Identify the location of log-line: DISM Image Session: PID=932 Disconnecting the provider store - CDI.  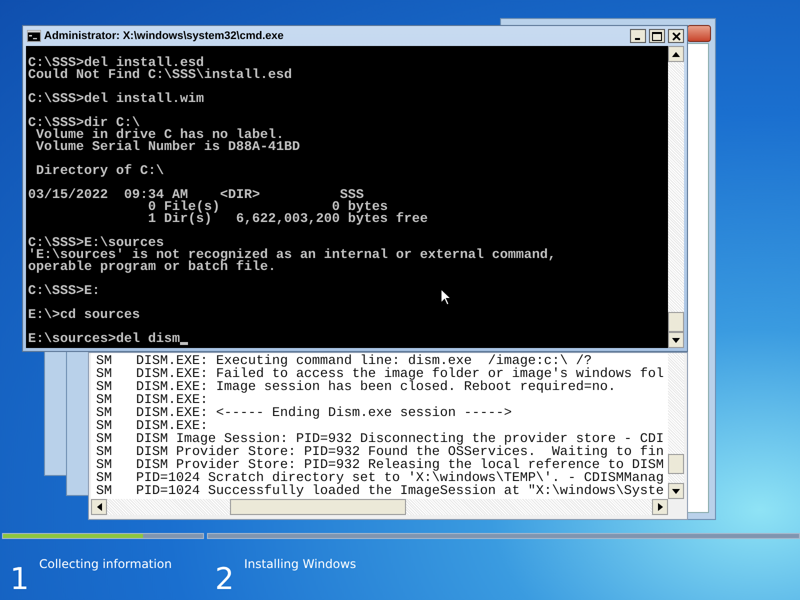
(400, 439).